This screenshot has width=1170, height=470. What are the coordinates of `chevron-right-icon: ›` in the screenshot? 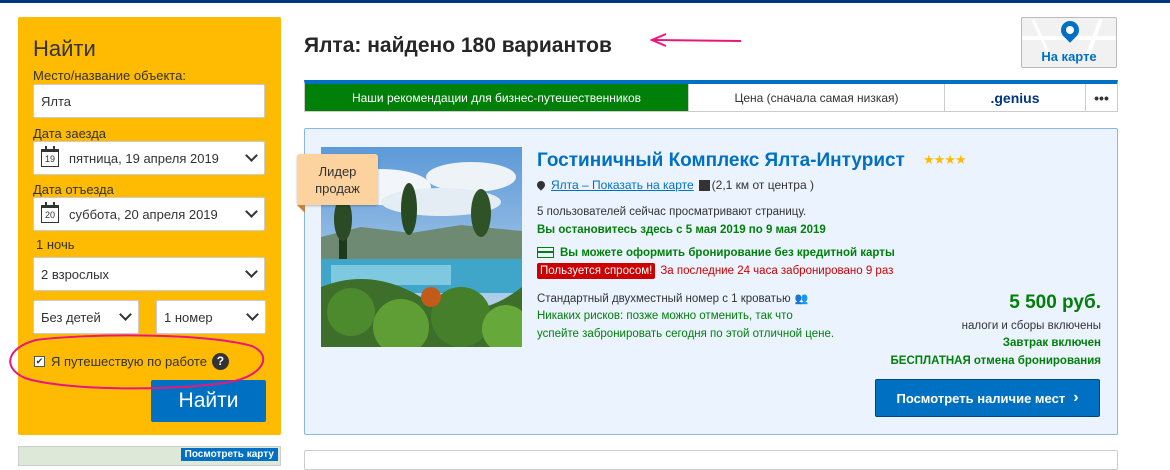 It's located at (1076, 397).